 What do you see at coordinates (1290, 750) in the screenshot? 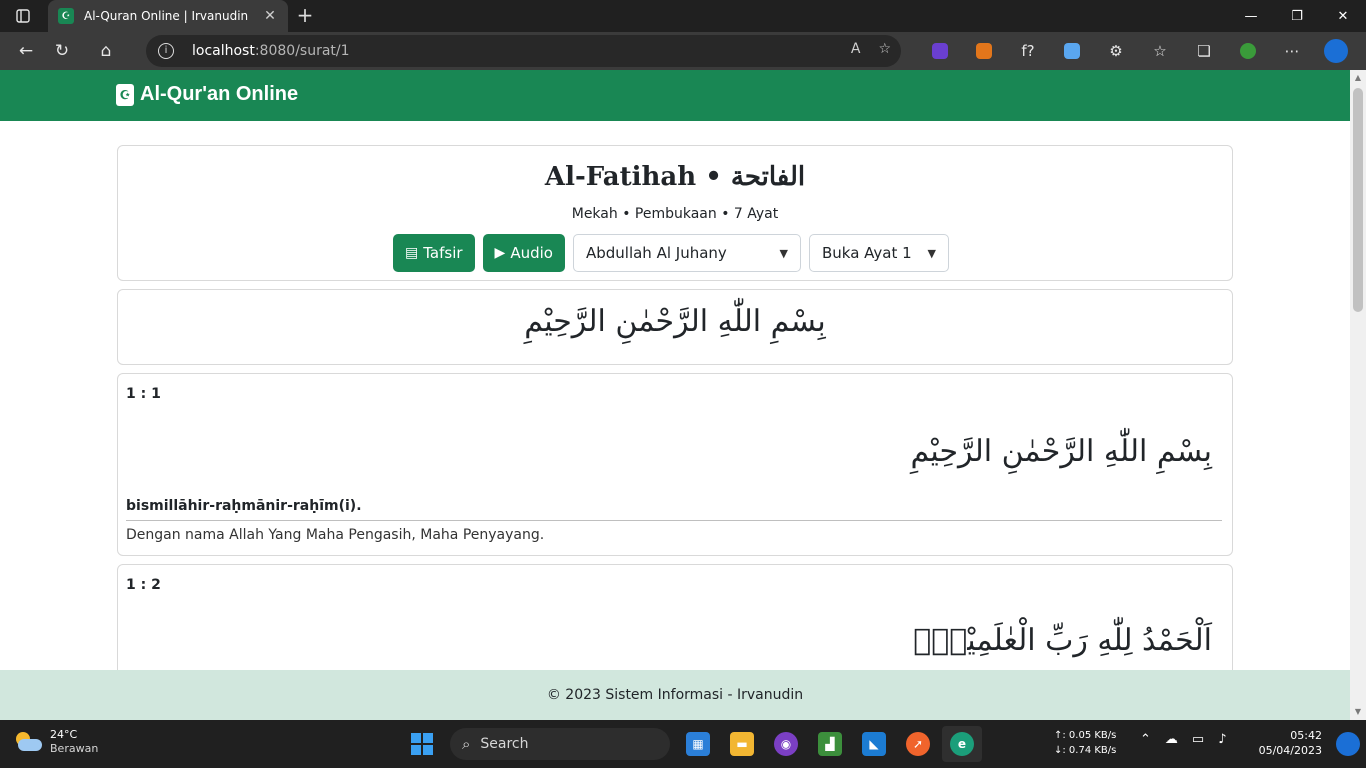
I see `clock-date: 05/04/2023` at bounding box center [1290, 750].